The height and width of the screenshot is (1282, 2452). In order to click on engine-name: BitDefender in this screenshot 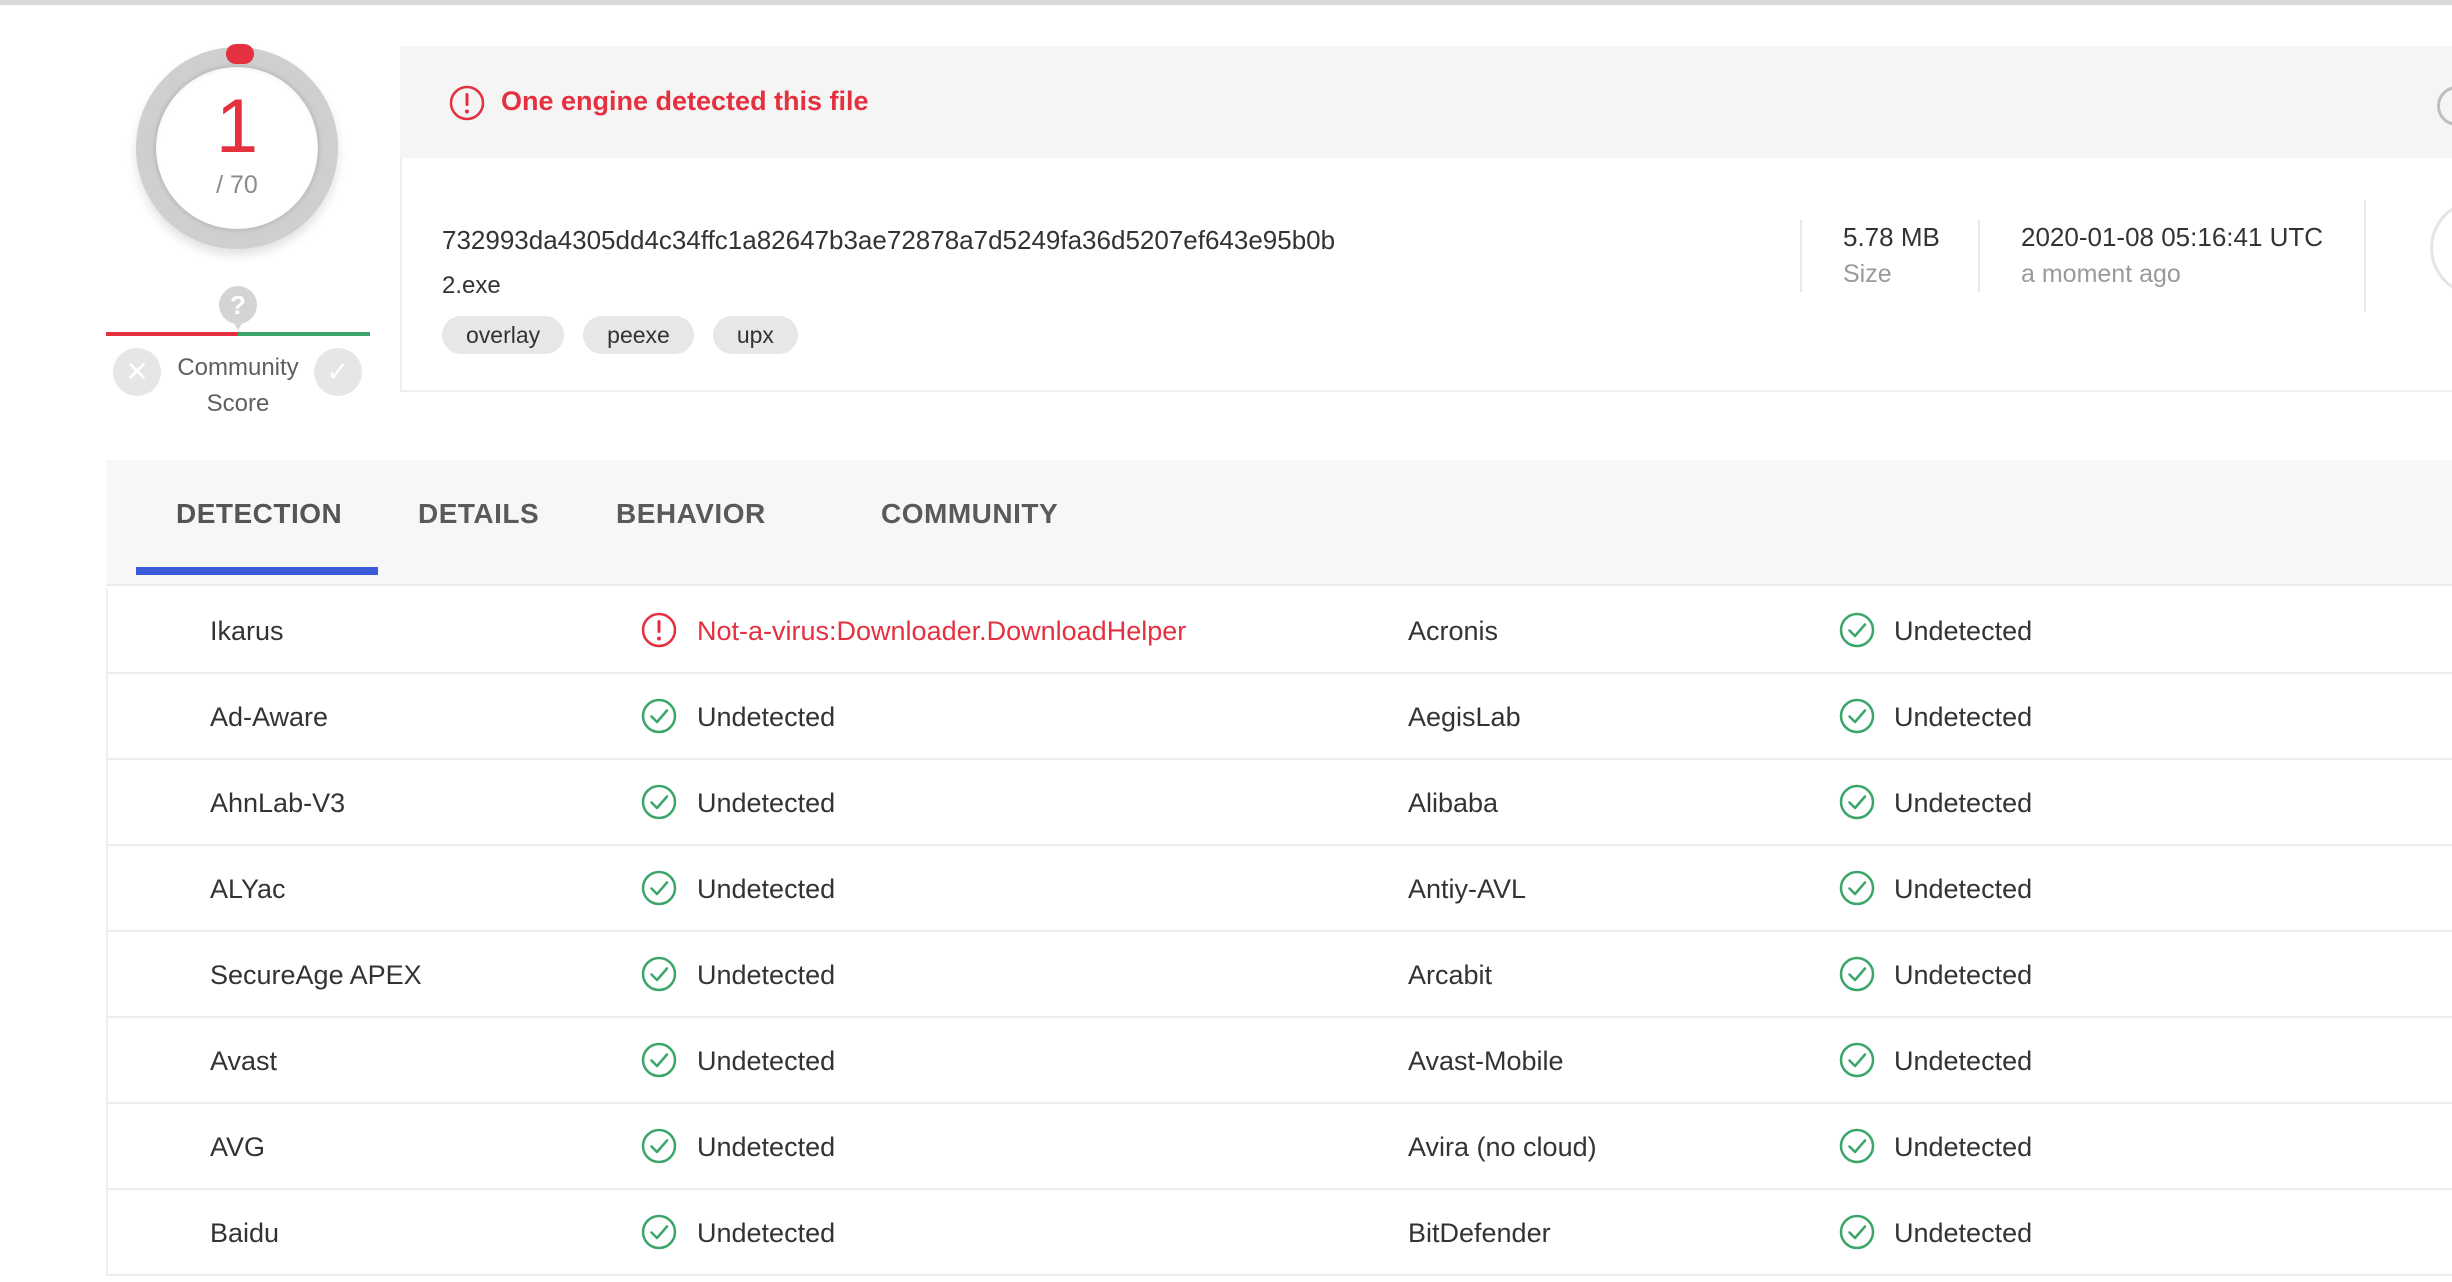, I will do `click(1479, 1233)`.